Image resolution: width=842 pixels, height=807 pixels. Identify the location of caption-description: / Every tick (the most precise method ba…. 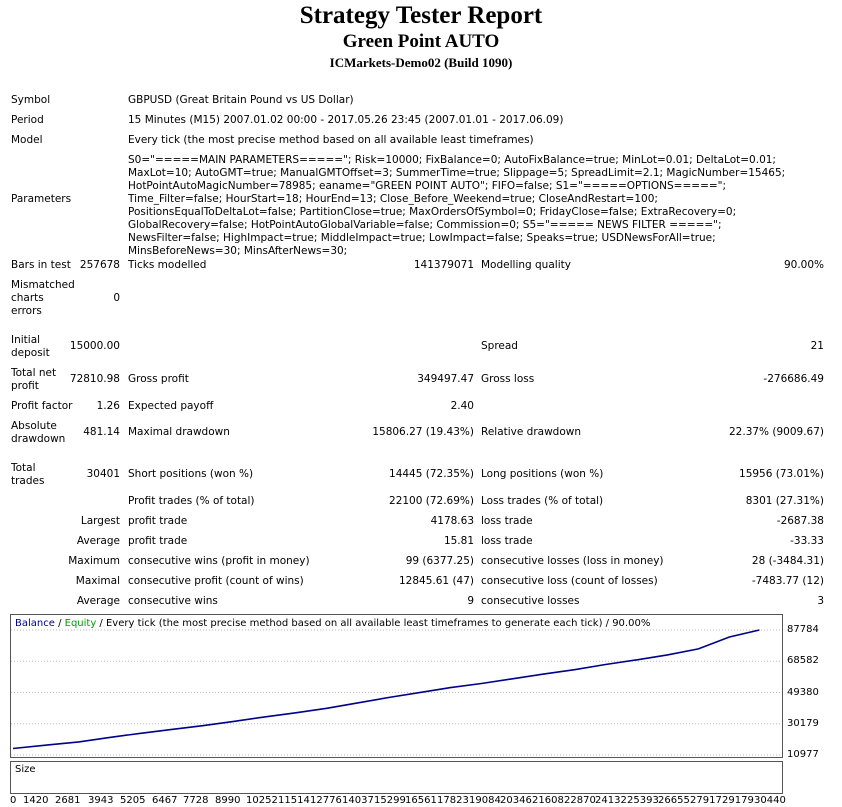
(373, 623).